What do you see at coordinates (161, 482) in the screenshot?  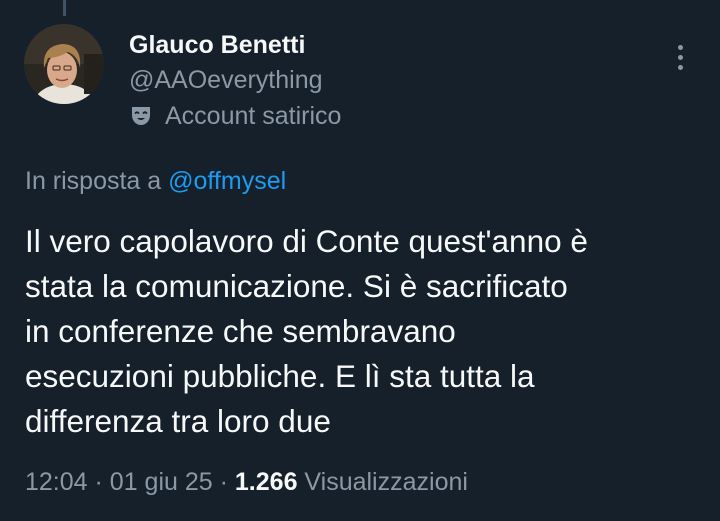 I see `tweet-date: 01 giu 25` at bounding box center [161, 482].